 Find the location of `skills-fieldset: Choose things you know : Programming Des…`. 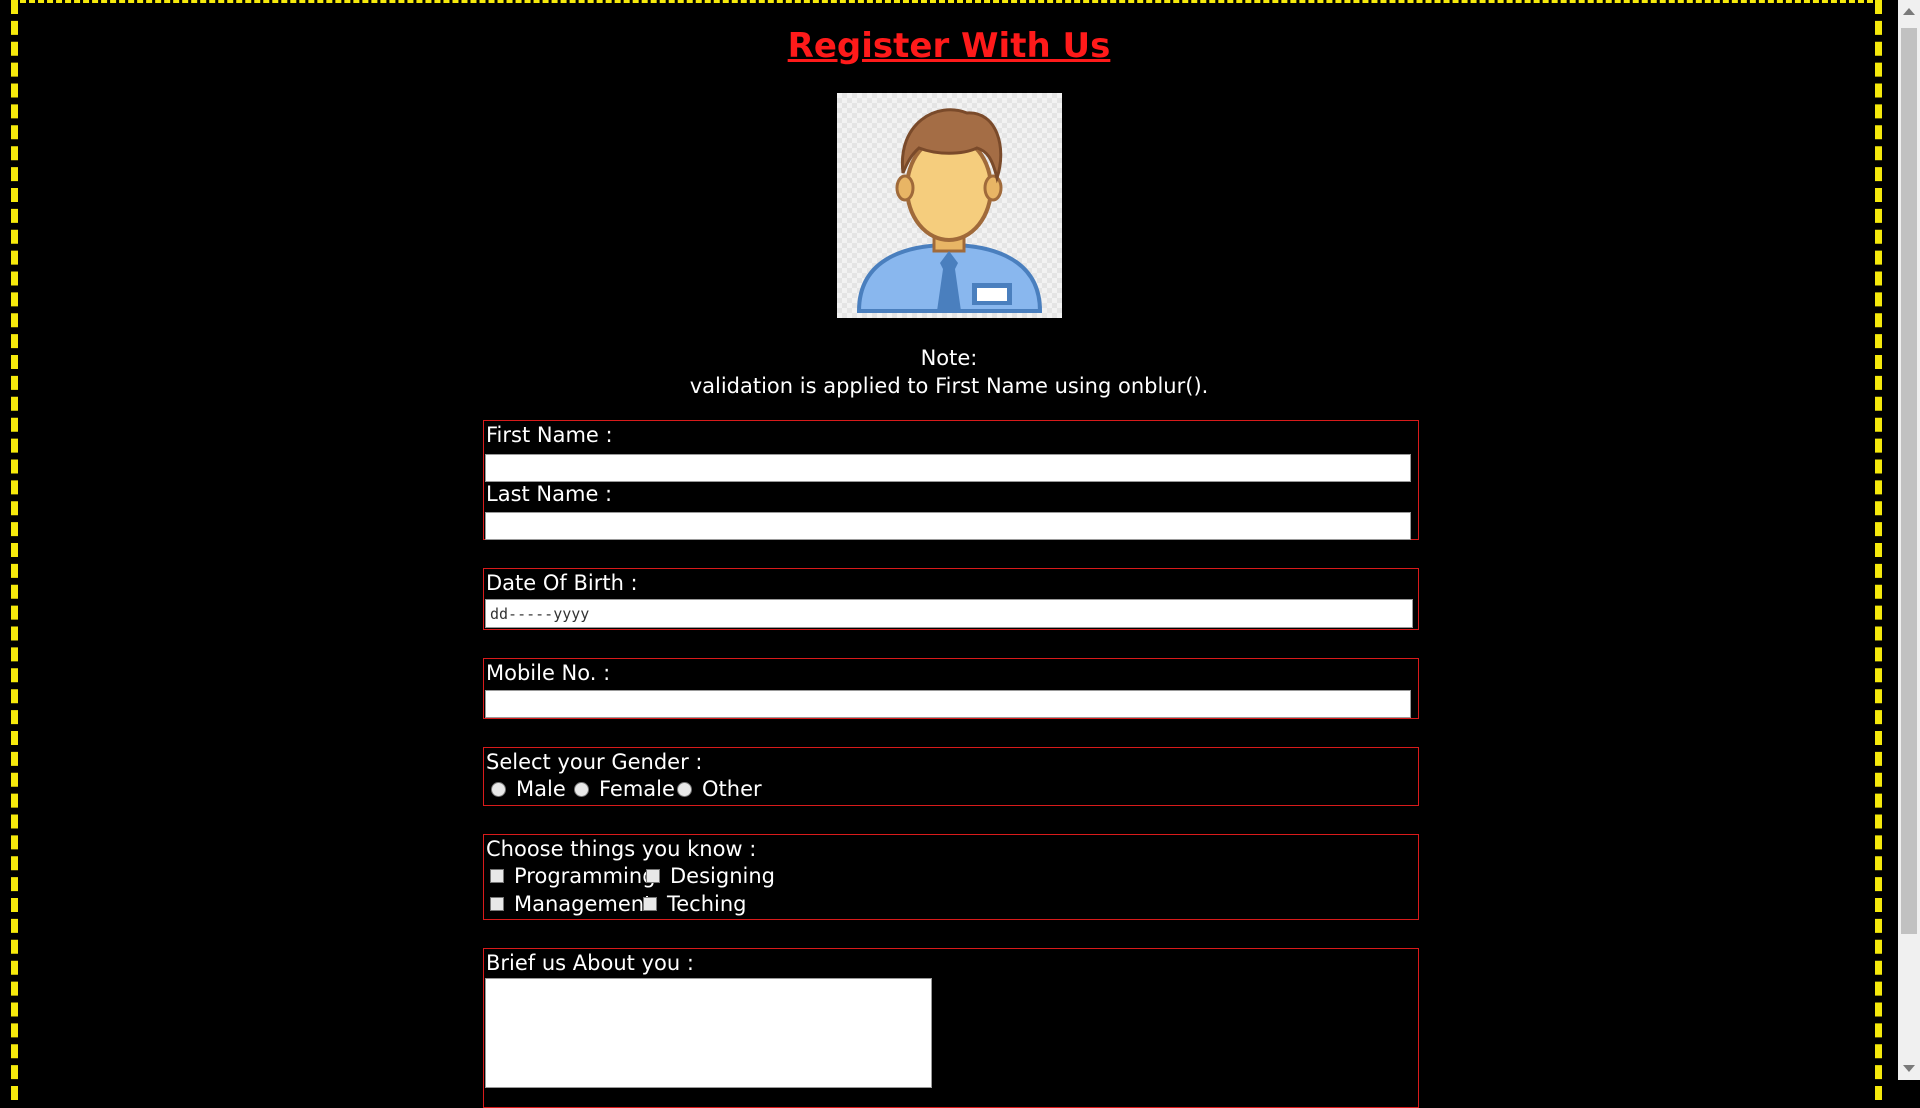

skills-fieldset: Choose things you know : Programming Des… is located at coordinates (951, 877).